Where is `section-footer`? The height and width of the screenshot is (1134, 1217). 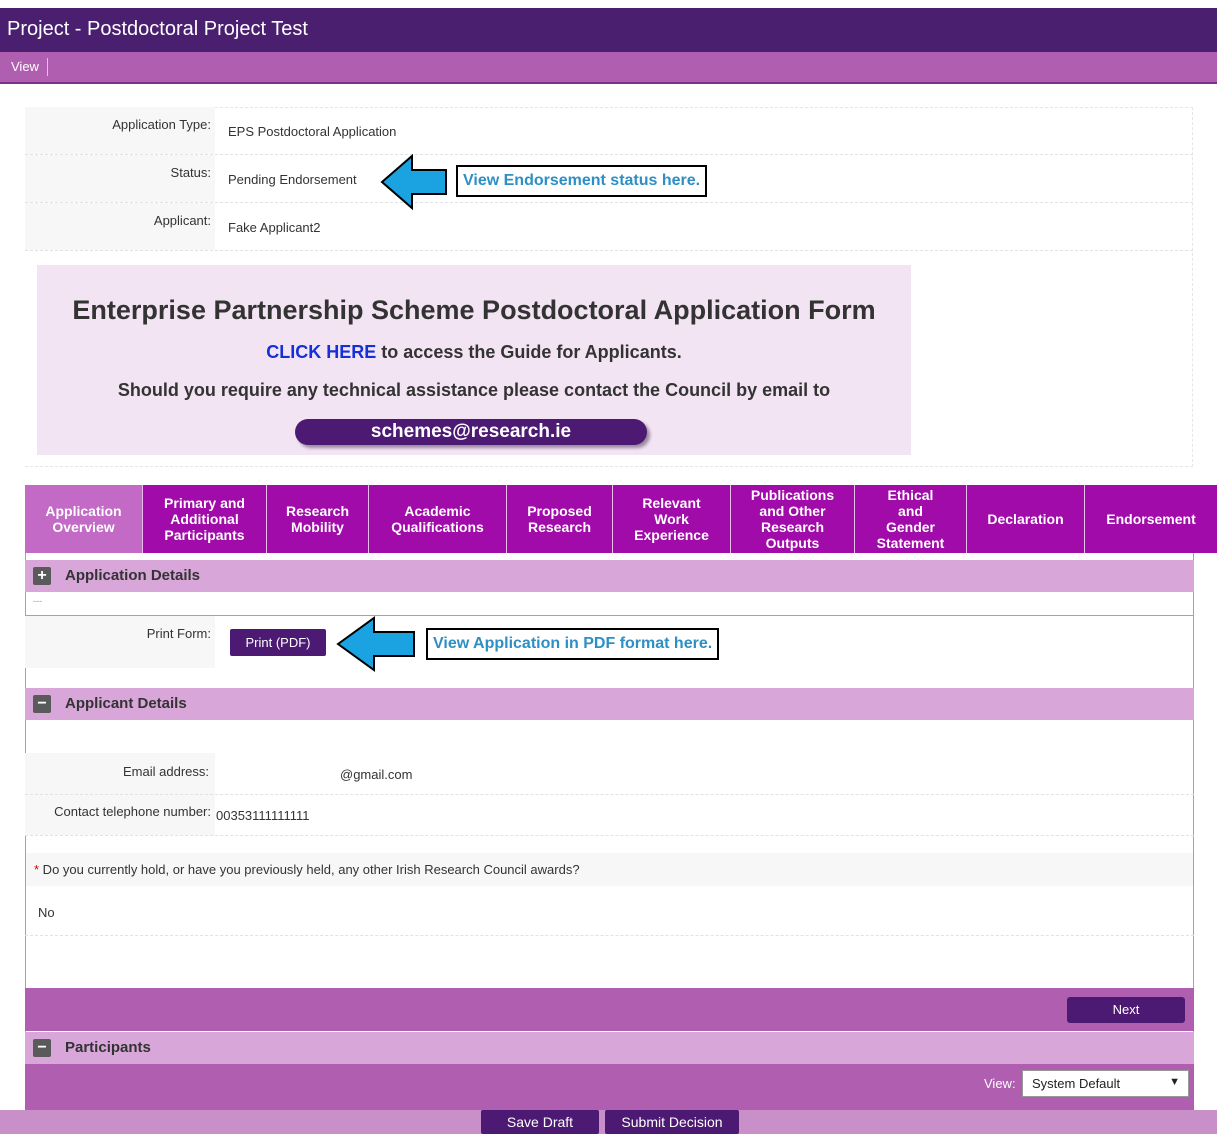 section-footer is located at coordinates (609, 1009).